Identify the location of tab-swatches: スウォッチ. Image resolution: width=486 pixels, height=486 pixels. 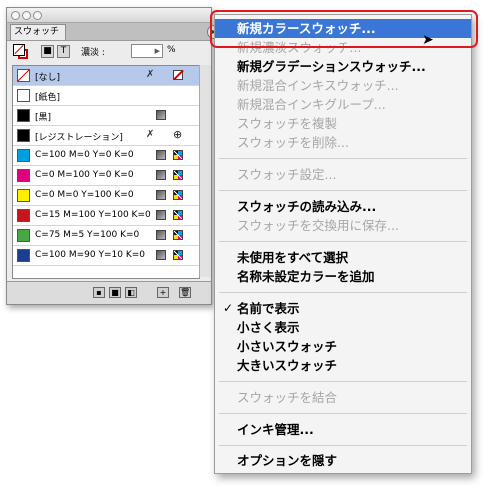
(38, 32).